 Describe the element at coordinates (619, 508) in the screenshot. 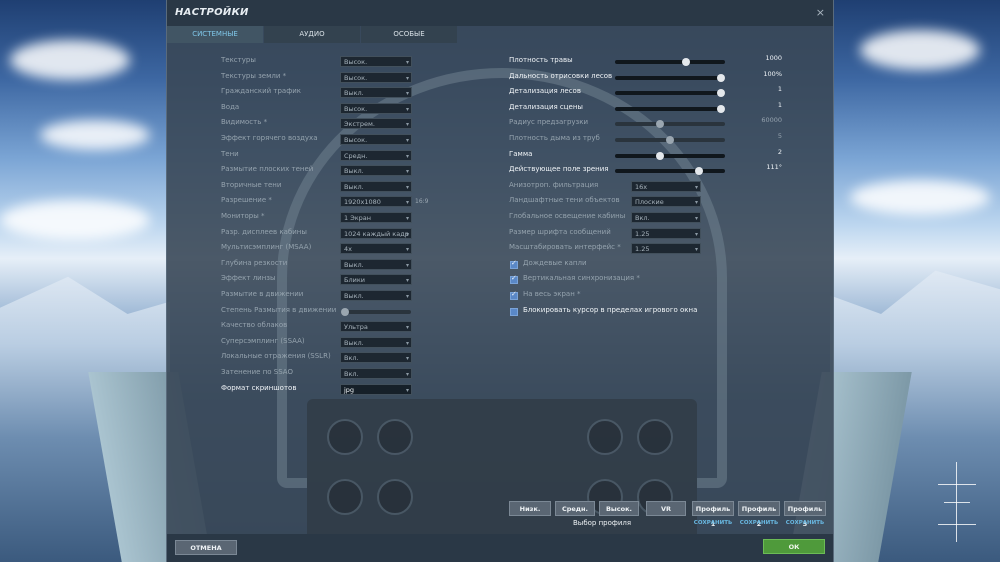

I see `preset-button: Высок.` at that location.